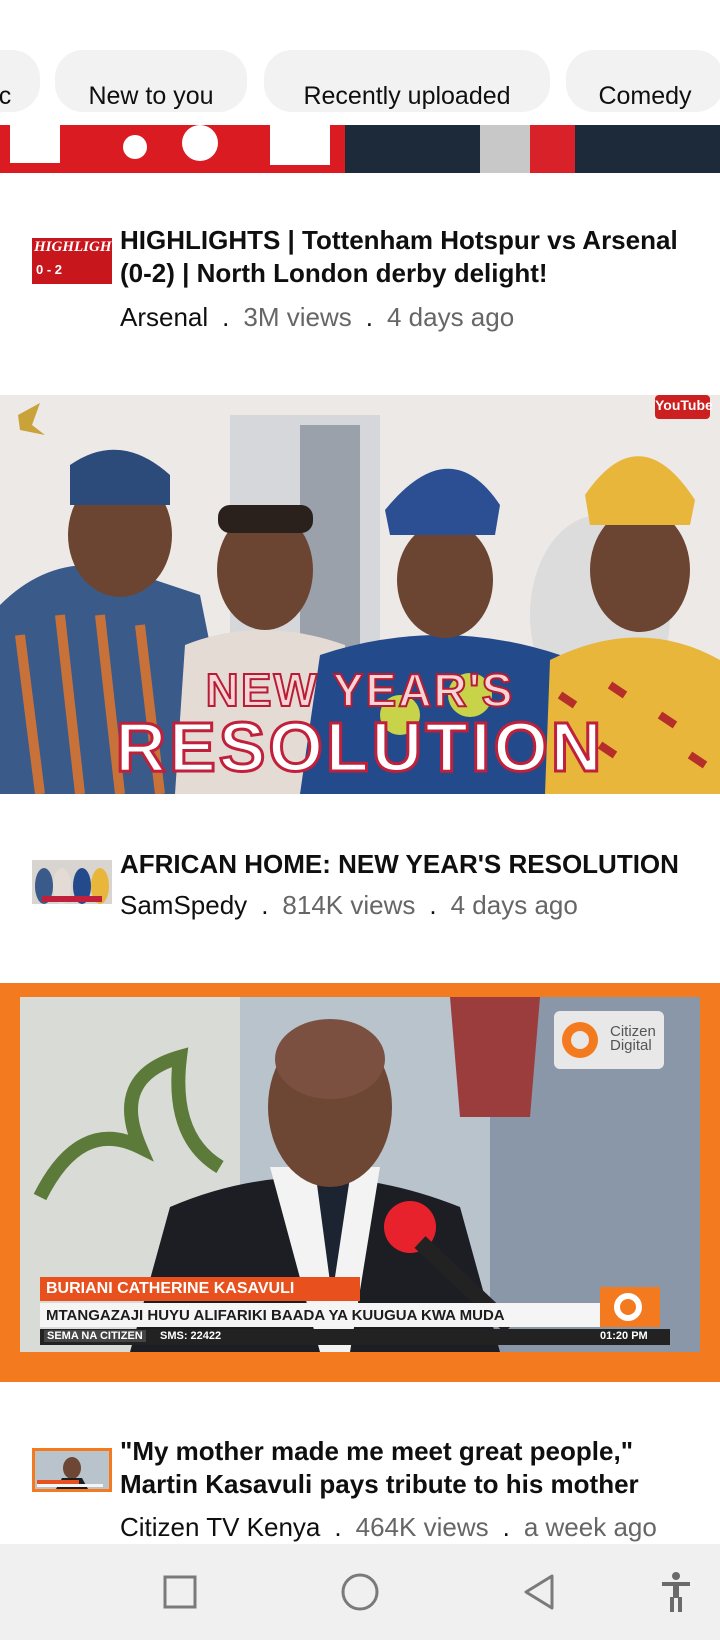 The width and height of the screenshot is (720, 1640). I want to click on chip-new-to-you: New to you, so click(151, 81).